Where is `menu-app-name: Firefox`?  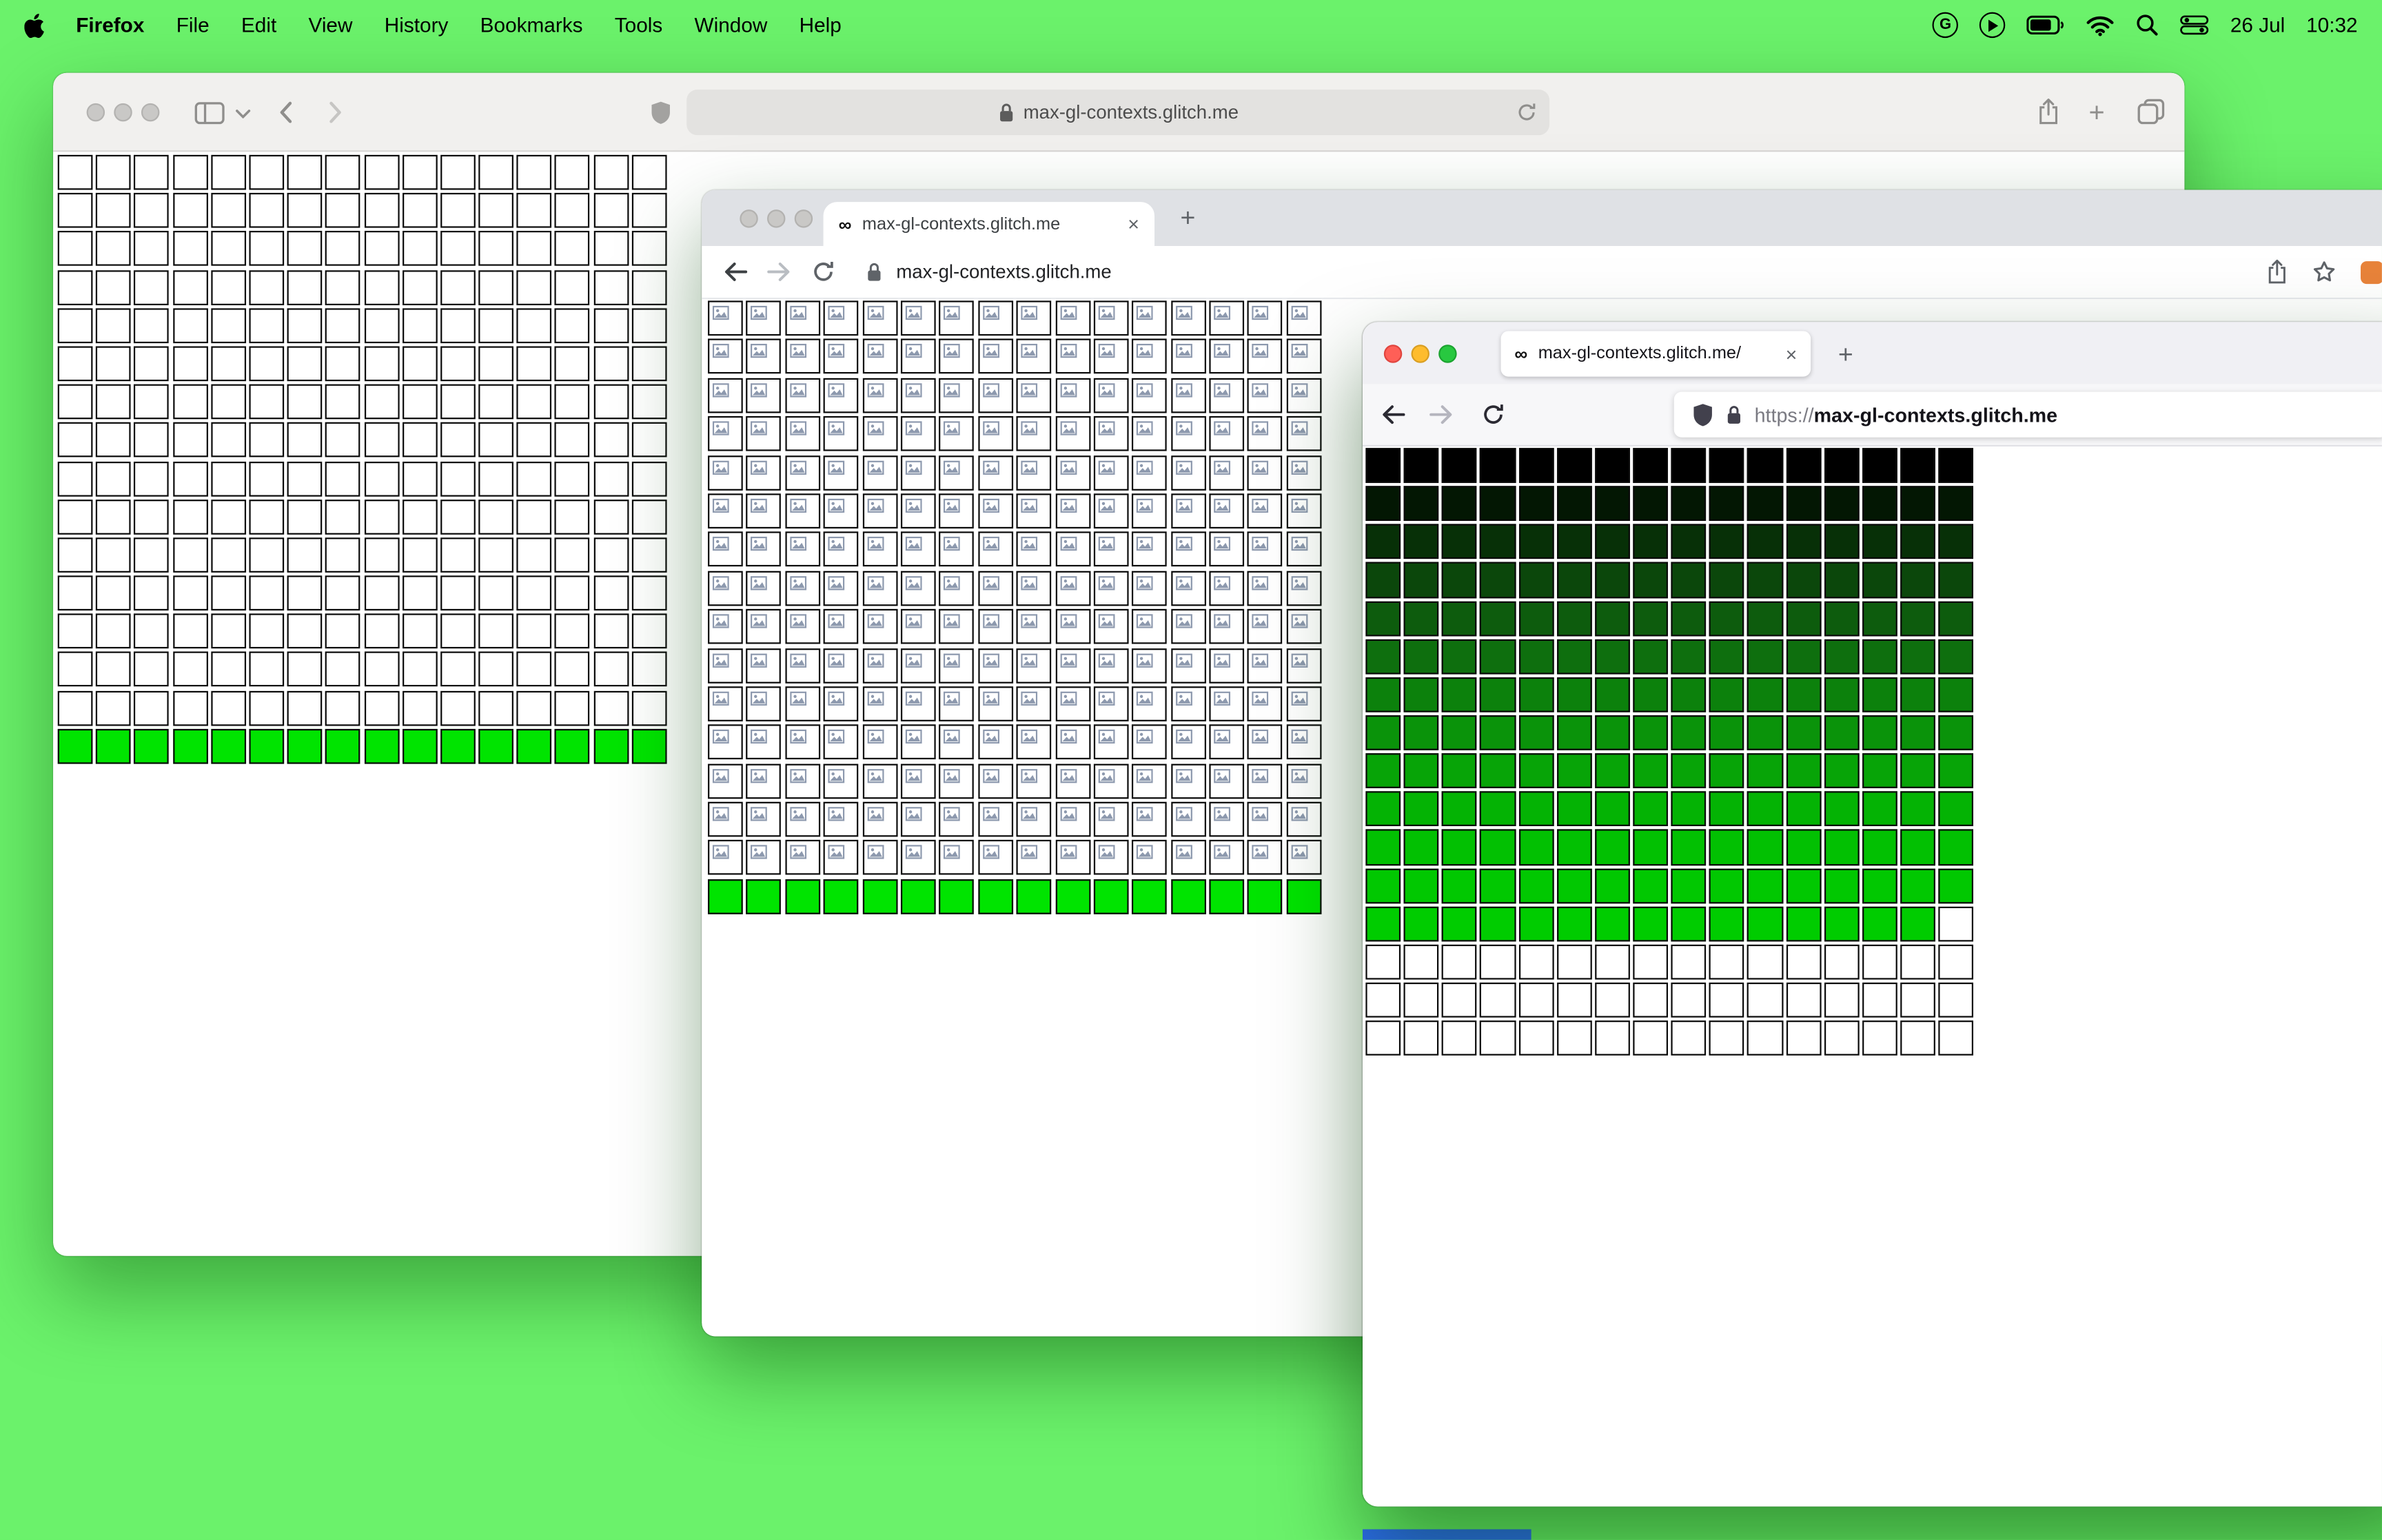
menu-app-name: Firefox is located at coordinates (110, 25).